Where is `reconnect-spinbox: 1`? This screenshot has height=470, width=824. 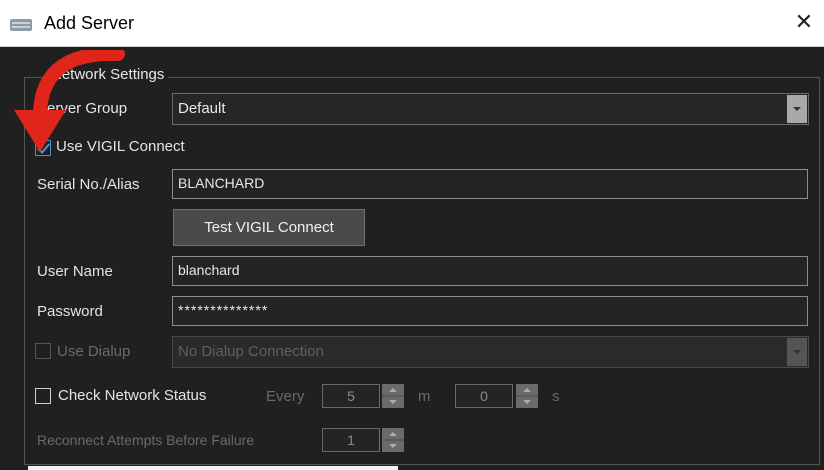 reconnect-spinbox: 1 is located at coordinates (351, 440).